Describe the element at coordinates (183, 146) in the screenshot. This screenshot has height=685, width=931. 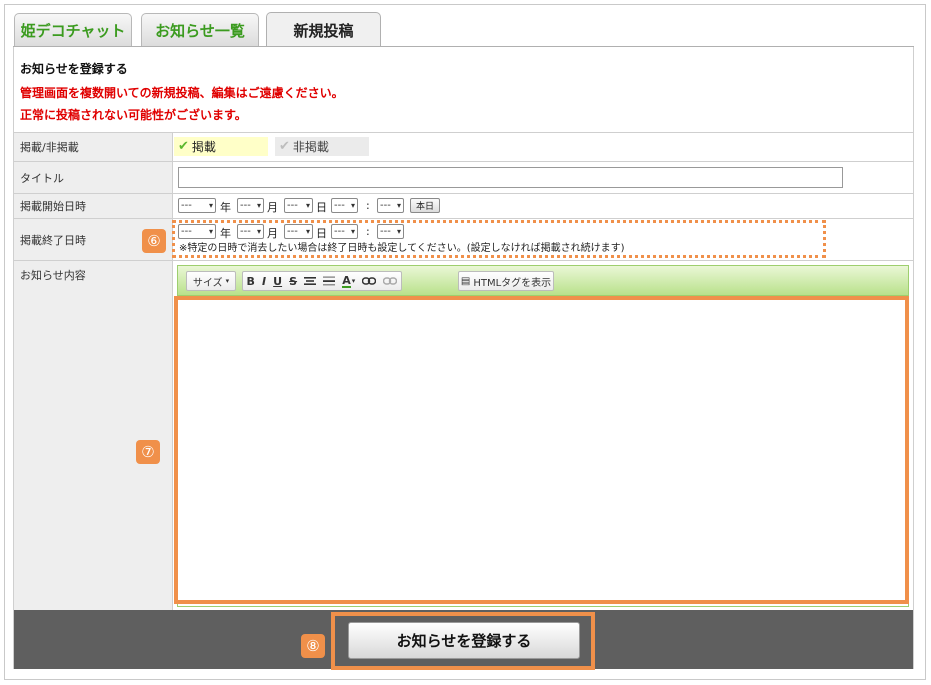
I see `check-icon: ✔` at that location.